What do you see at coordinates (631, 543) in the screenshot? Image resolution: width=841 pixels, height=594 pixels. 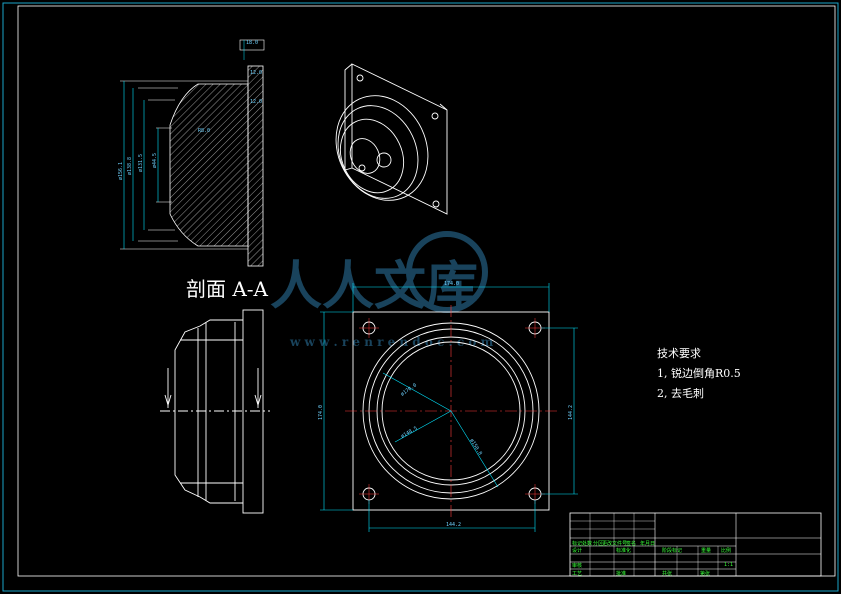 I see `tb-r1-c5: 签名` at bounding box center [631, 543].